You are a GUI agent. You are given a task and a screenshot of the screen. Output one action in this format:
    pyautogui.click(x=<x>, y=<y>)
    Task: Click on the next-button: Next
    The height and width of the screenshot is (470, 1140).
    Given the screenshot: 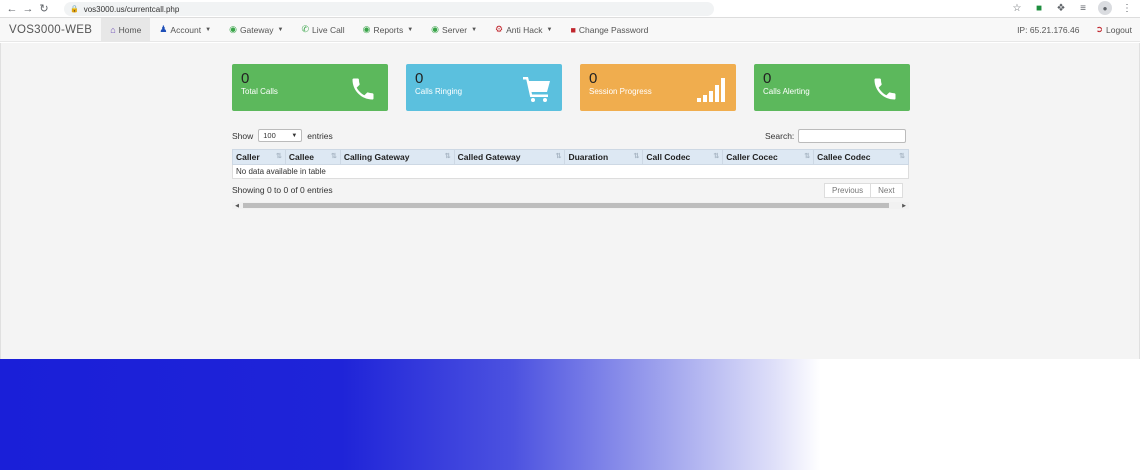 What is the action you would take?
    pyautogui.click(x=887, y=190)
    